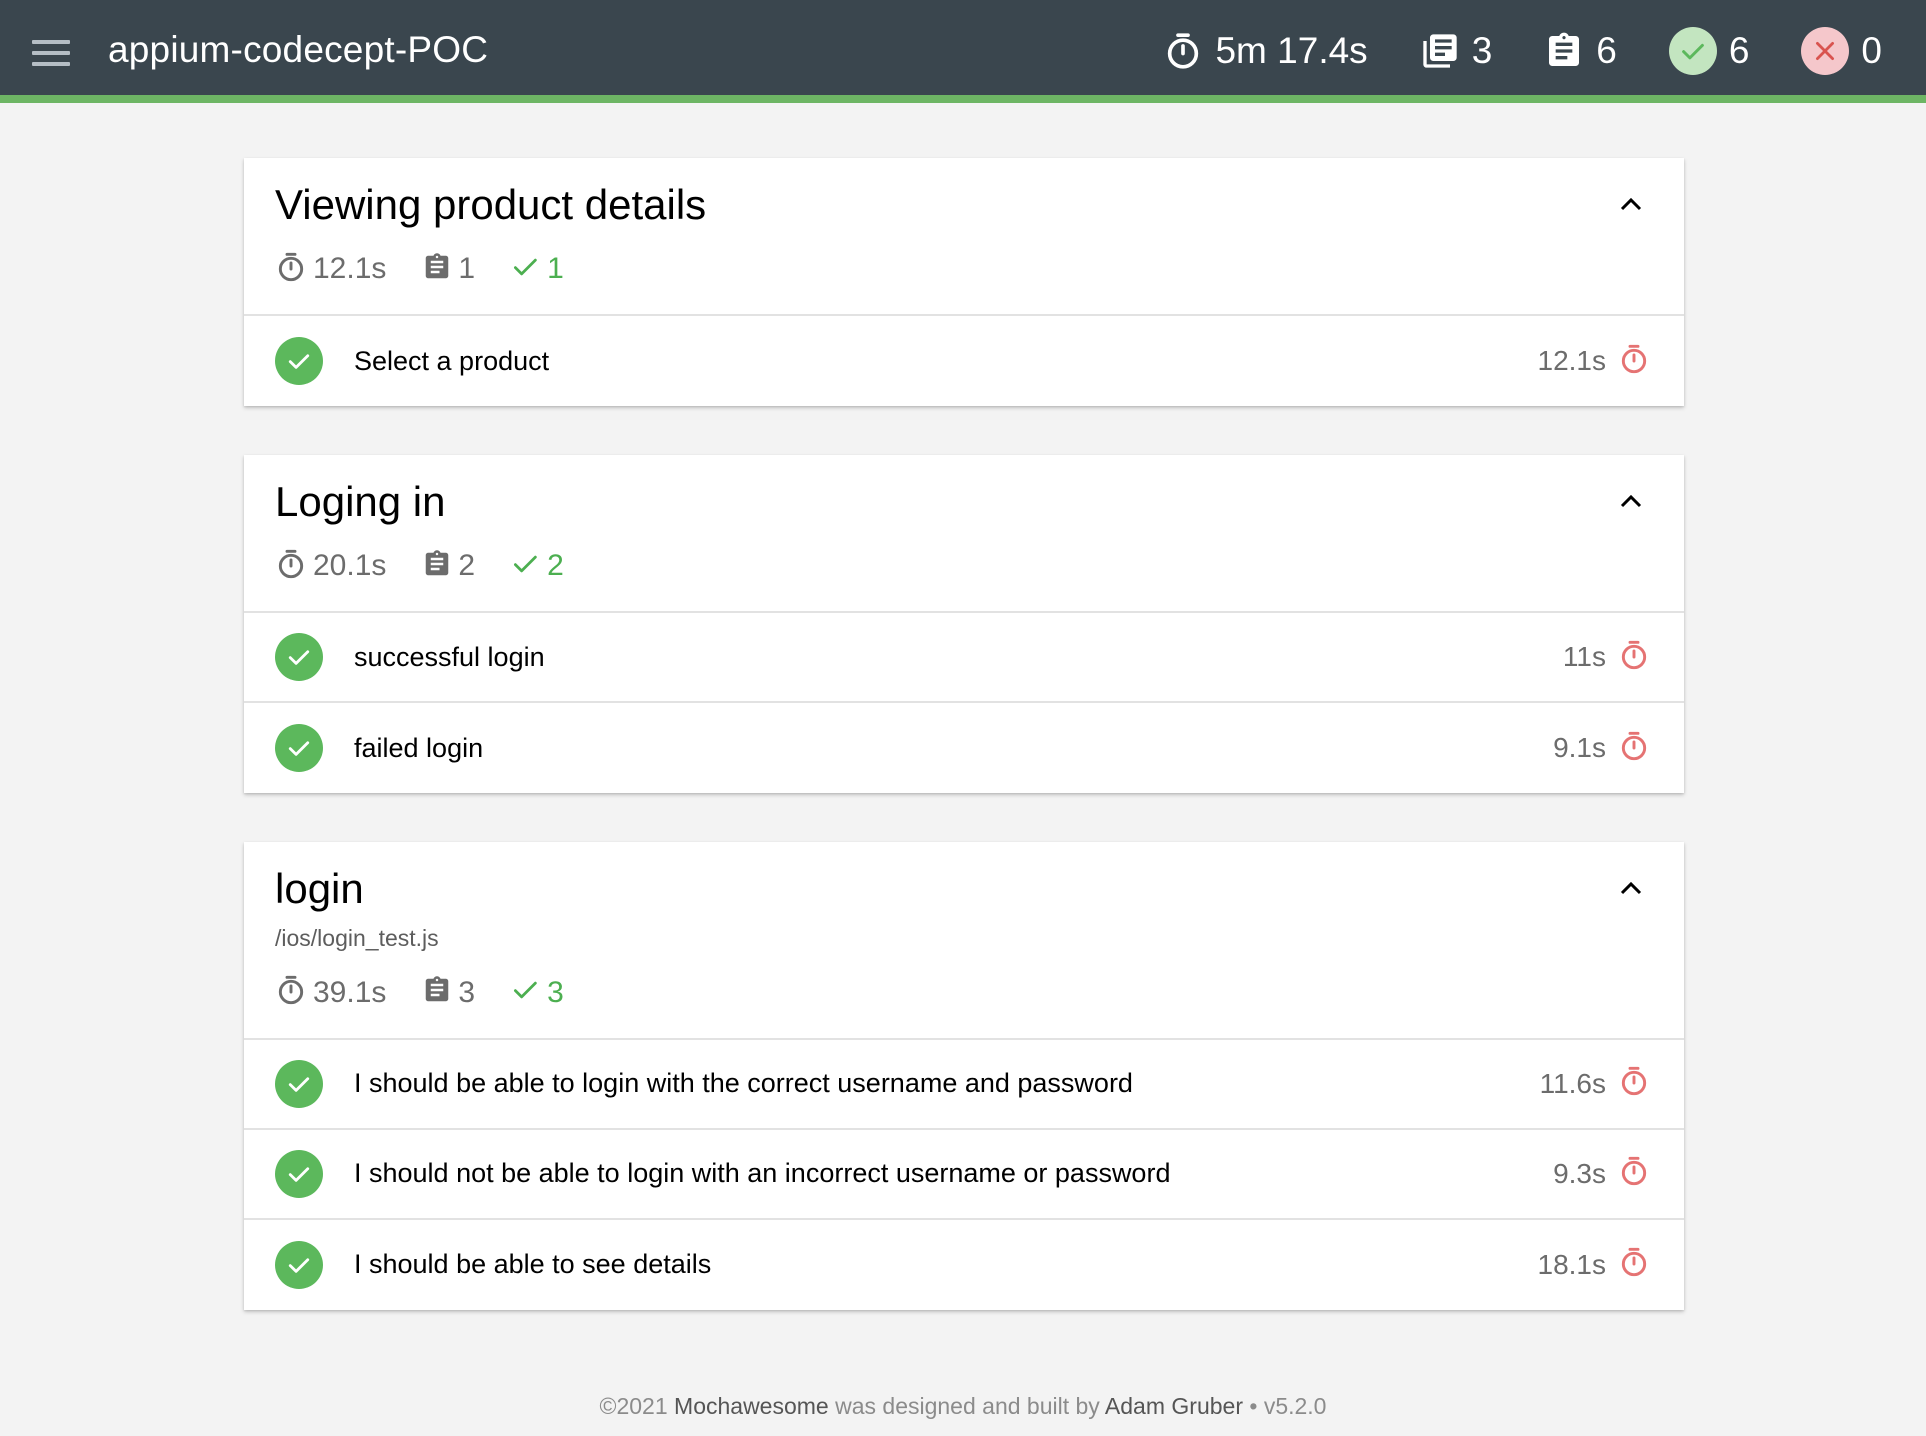  What do you see at coordinates (319, 889) in the screenshot?
I see `suite-title: login` at bounding box center [319, 889].